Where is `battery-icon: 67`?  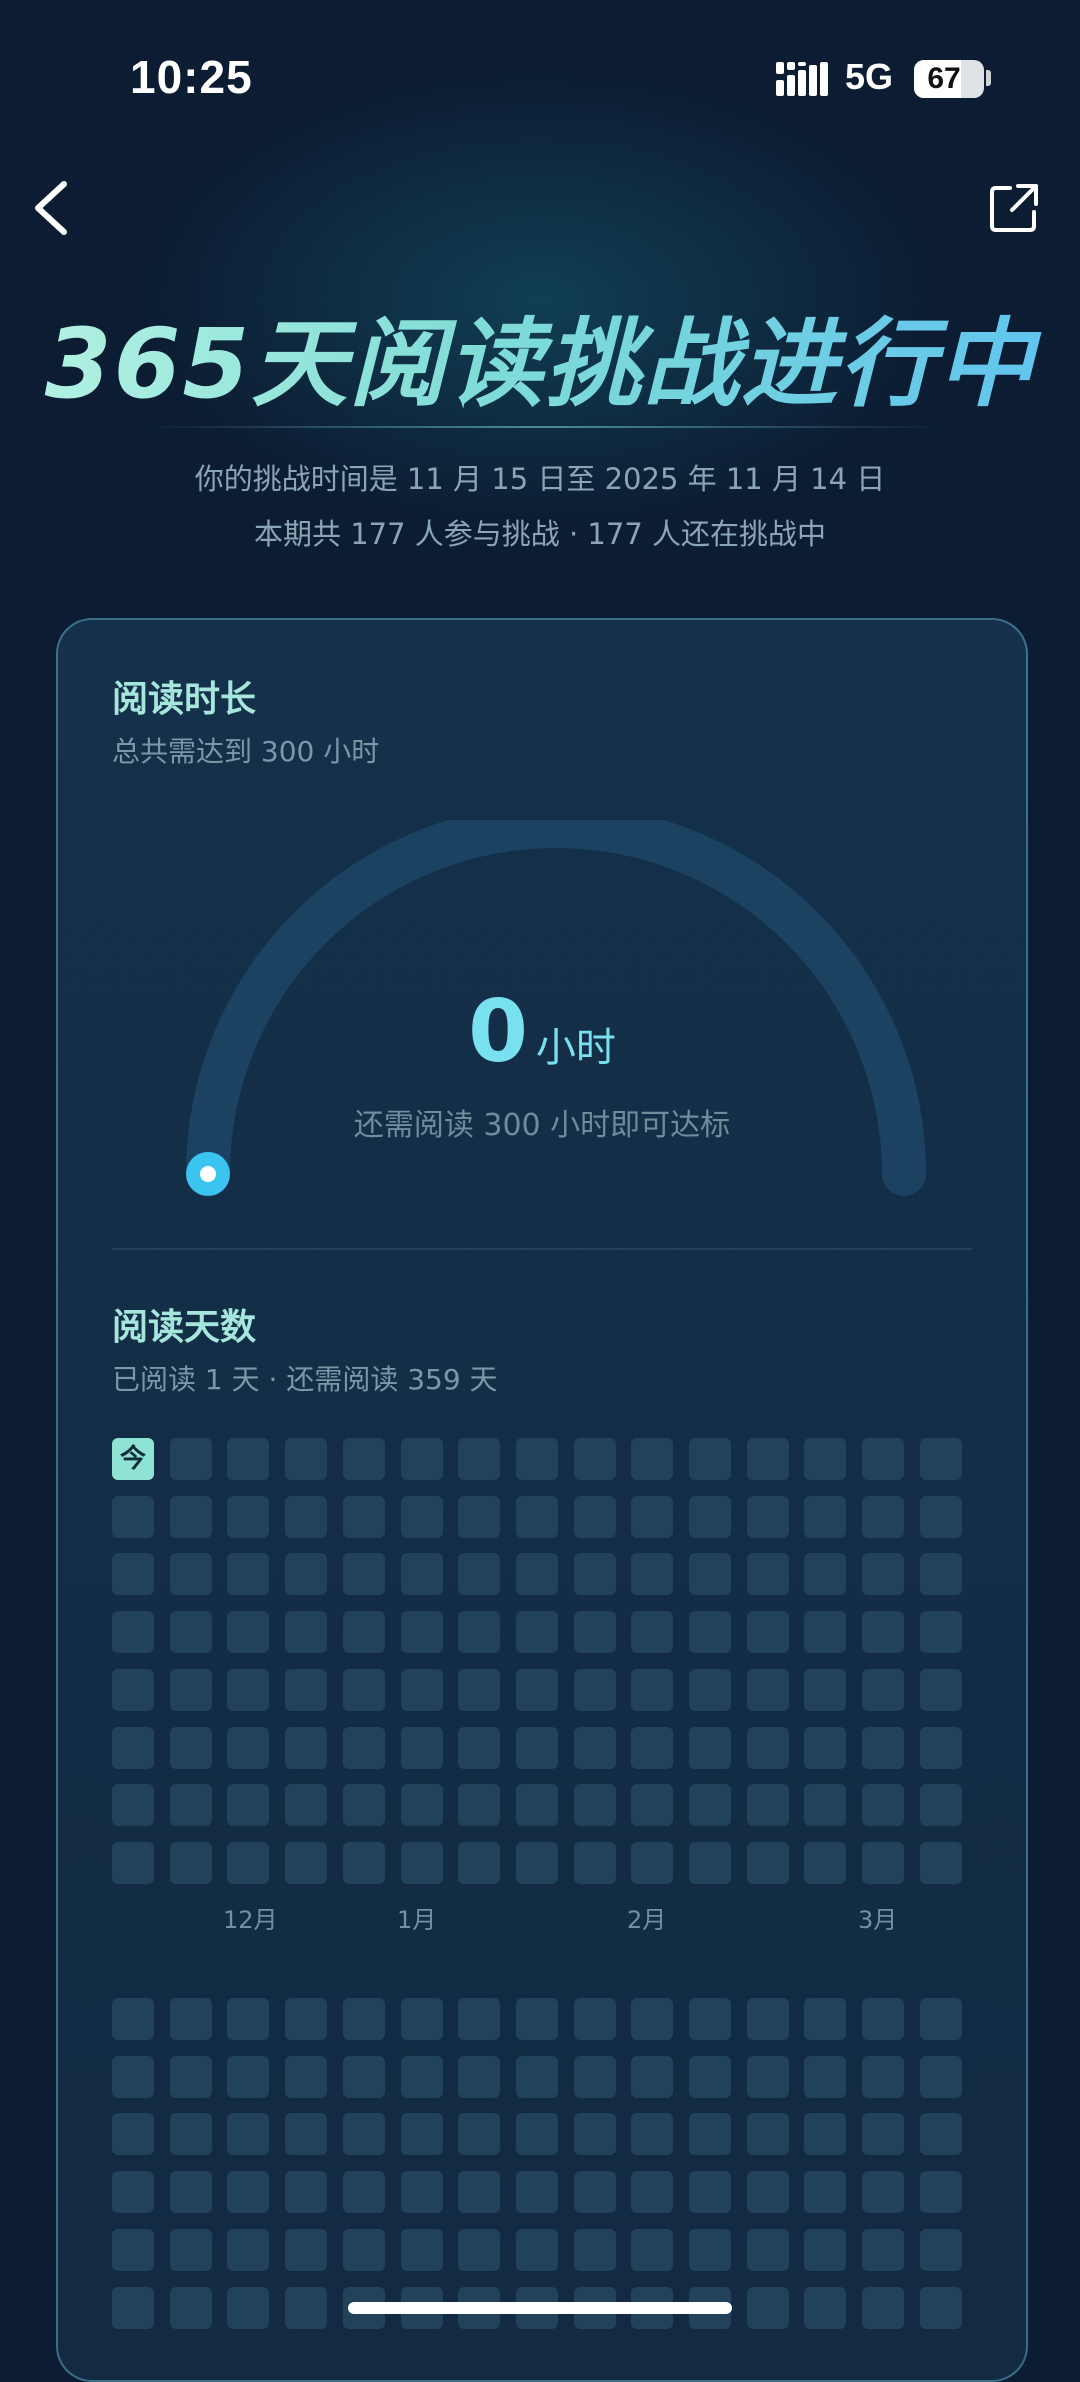
battery-icon: 67 is located at coordinates (949, 79).